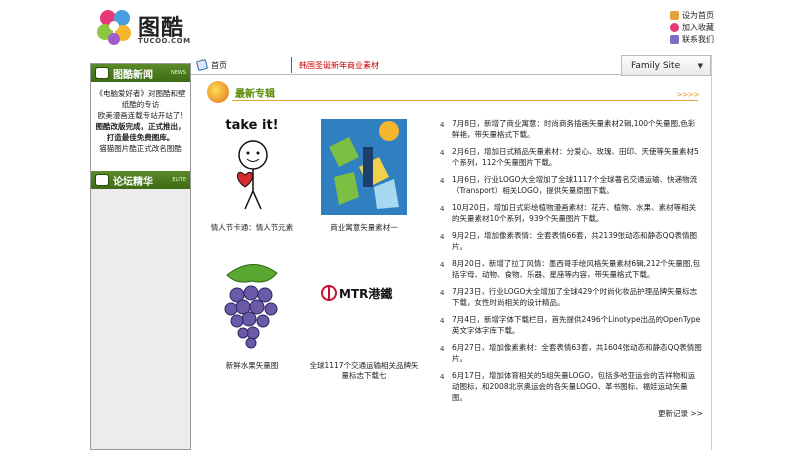  Describe the element at coordinates (219, 65) in the screenshot. I see `nav-home-label: 首页` at that location.